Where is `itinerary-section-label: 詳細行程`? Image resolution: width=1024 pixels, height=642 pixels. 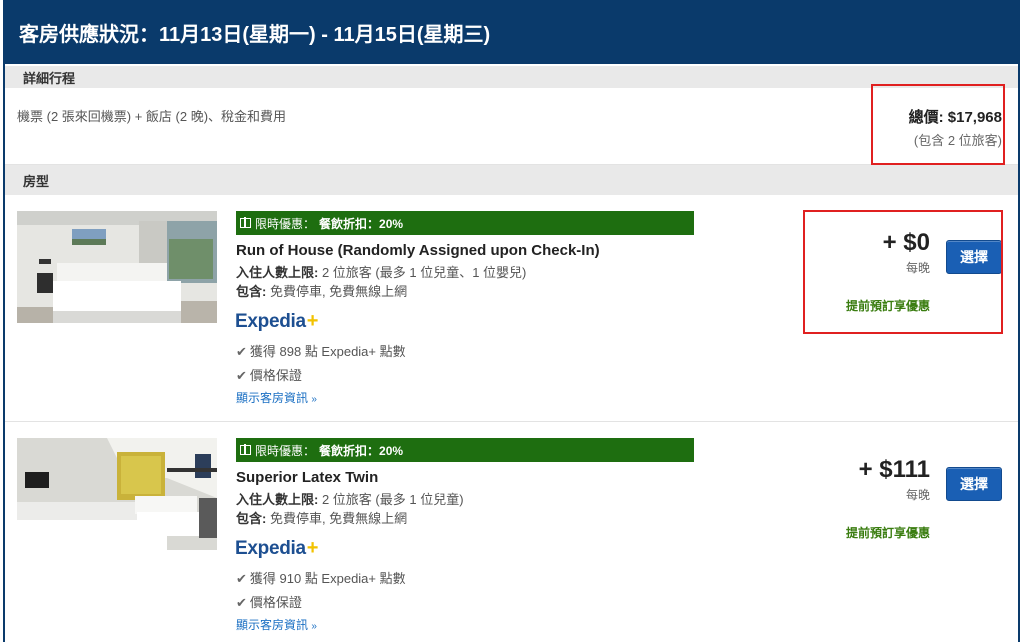
itinerary-section-label: 詳細行程 is located at coordinates (49, 78).